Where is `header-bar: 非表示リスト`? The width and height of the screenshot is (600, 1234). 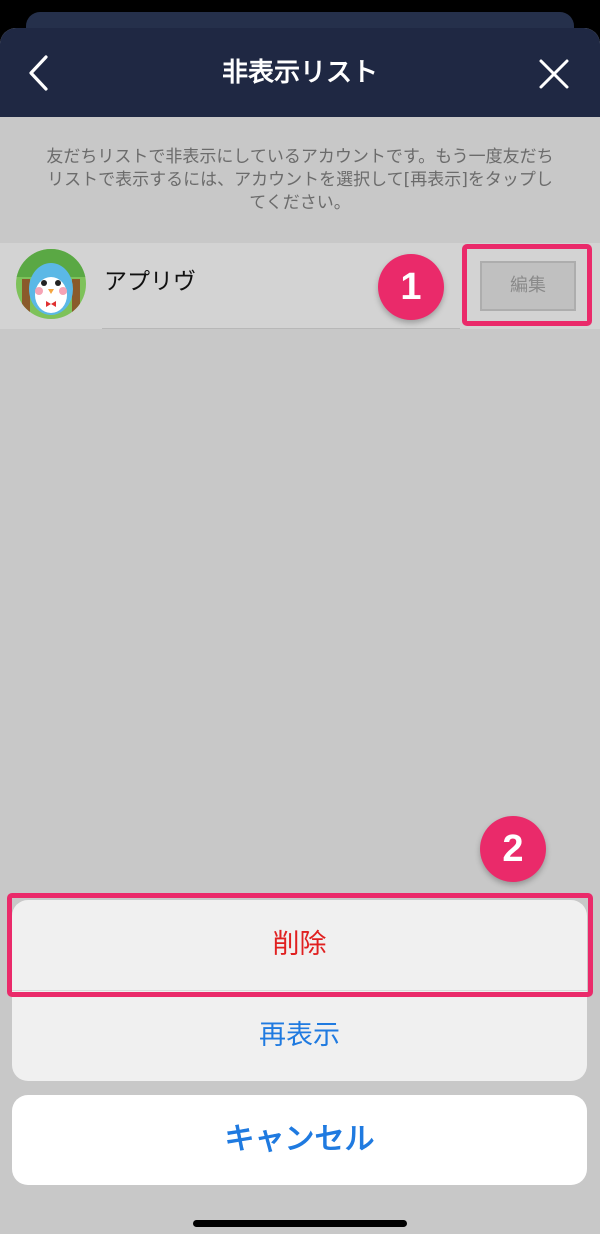
header-bar: 非表示リスト is located at coordinates (300, 72).